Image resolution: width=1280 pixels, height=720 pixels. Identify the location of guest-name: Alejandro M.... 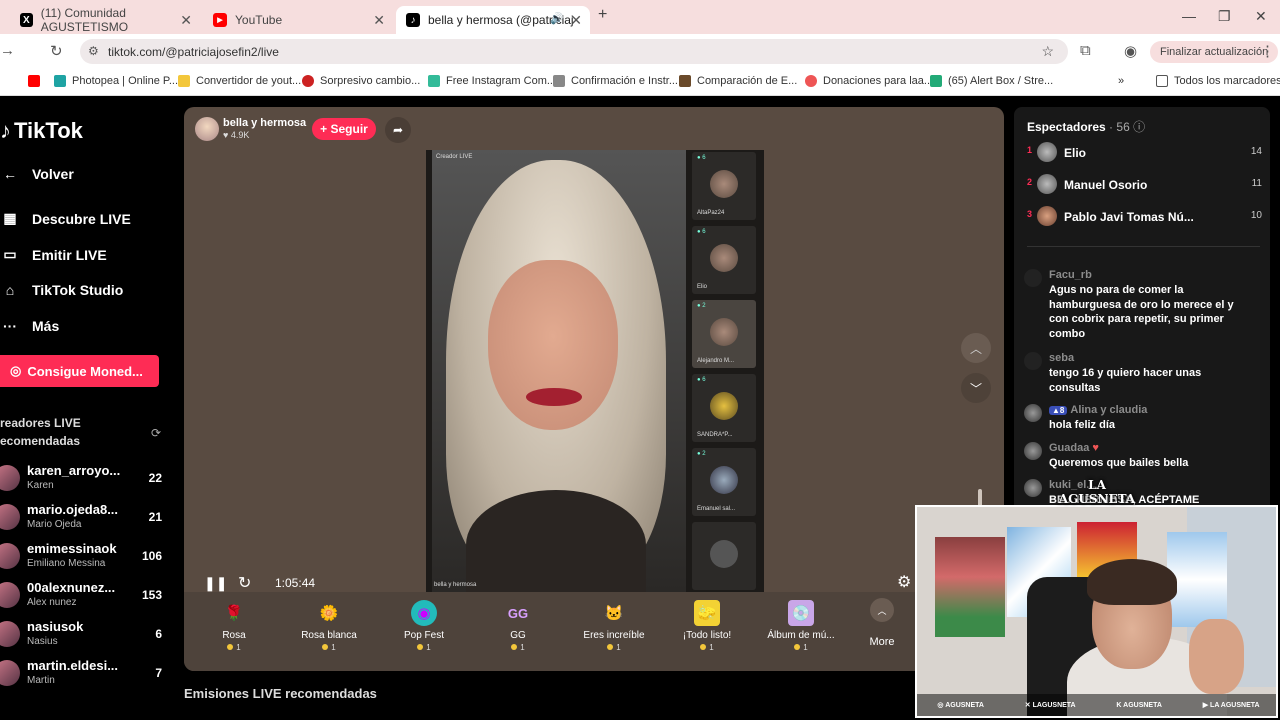
(716, 361).